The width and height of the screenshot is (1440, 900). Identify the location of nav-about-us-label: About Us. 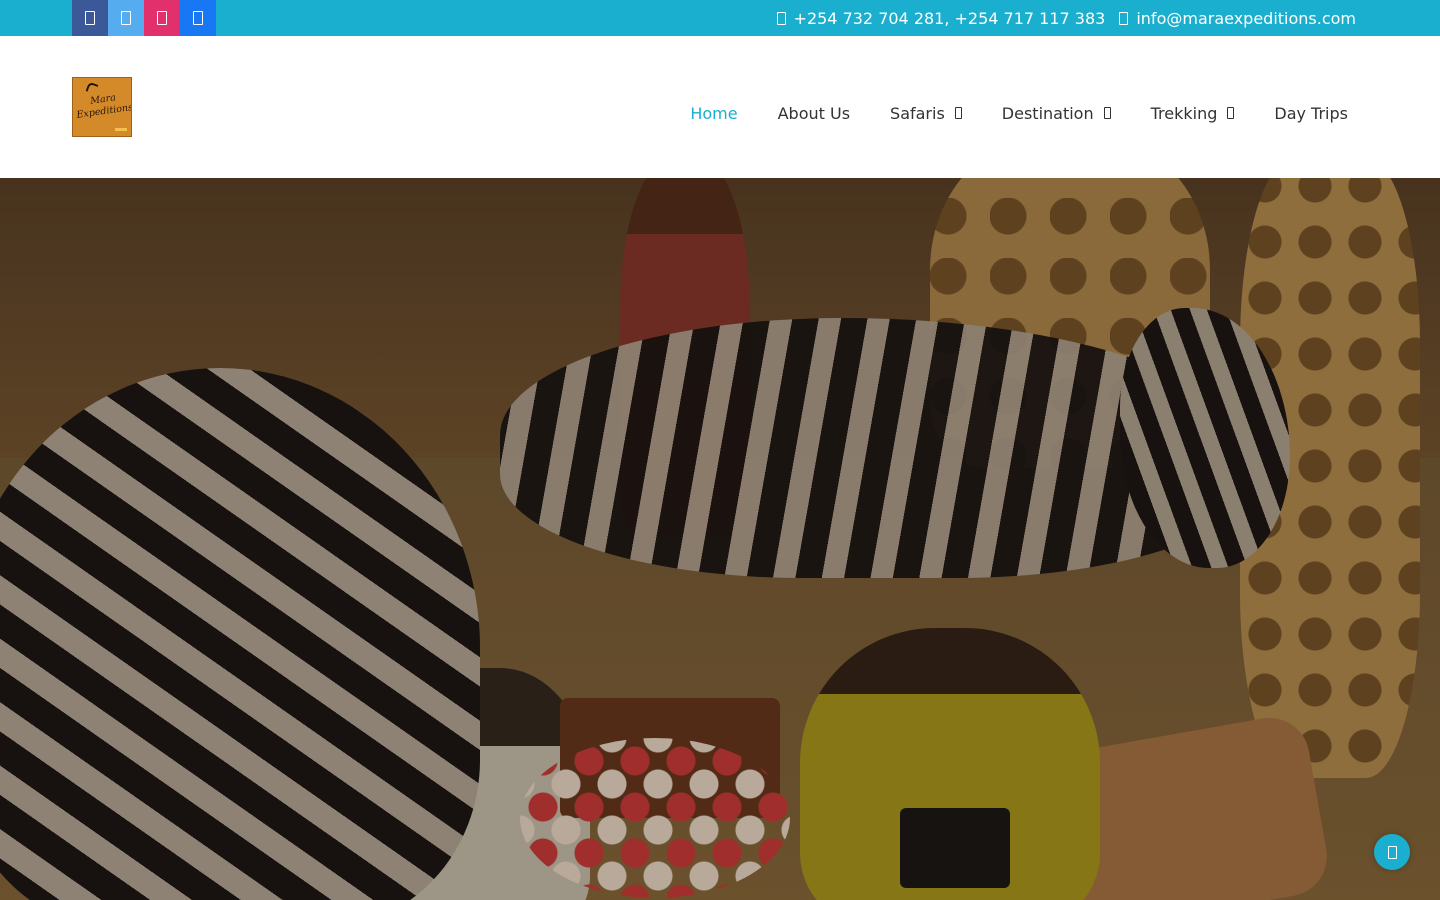
(814, 113).